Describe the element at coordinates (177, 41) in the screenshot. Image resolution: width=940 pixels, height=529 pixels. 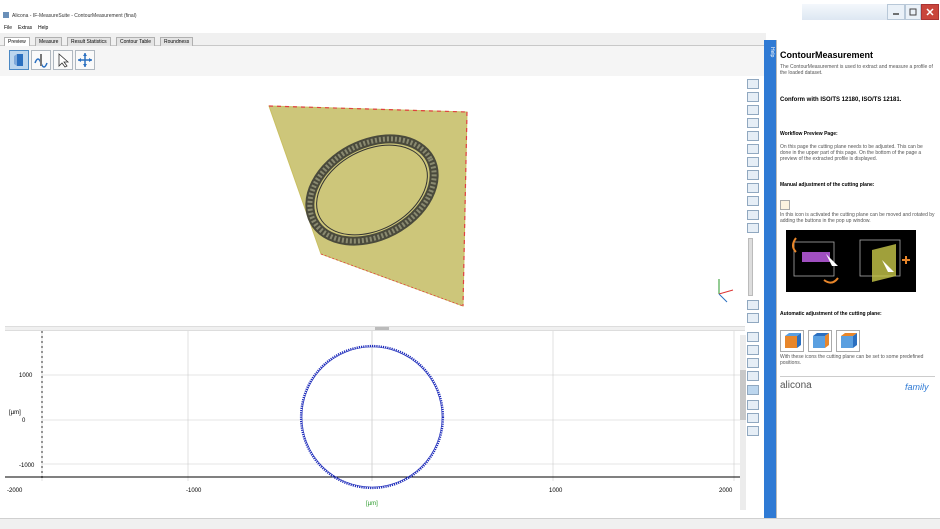
I see `tab-roundness: Roundness` at that location.